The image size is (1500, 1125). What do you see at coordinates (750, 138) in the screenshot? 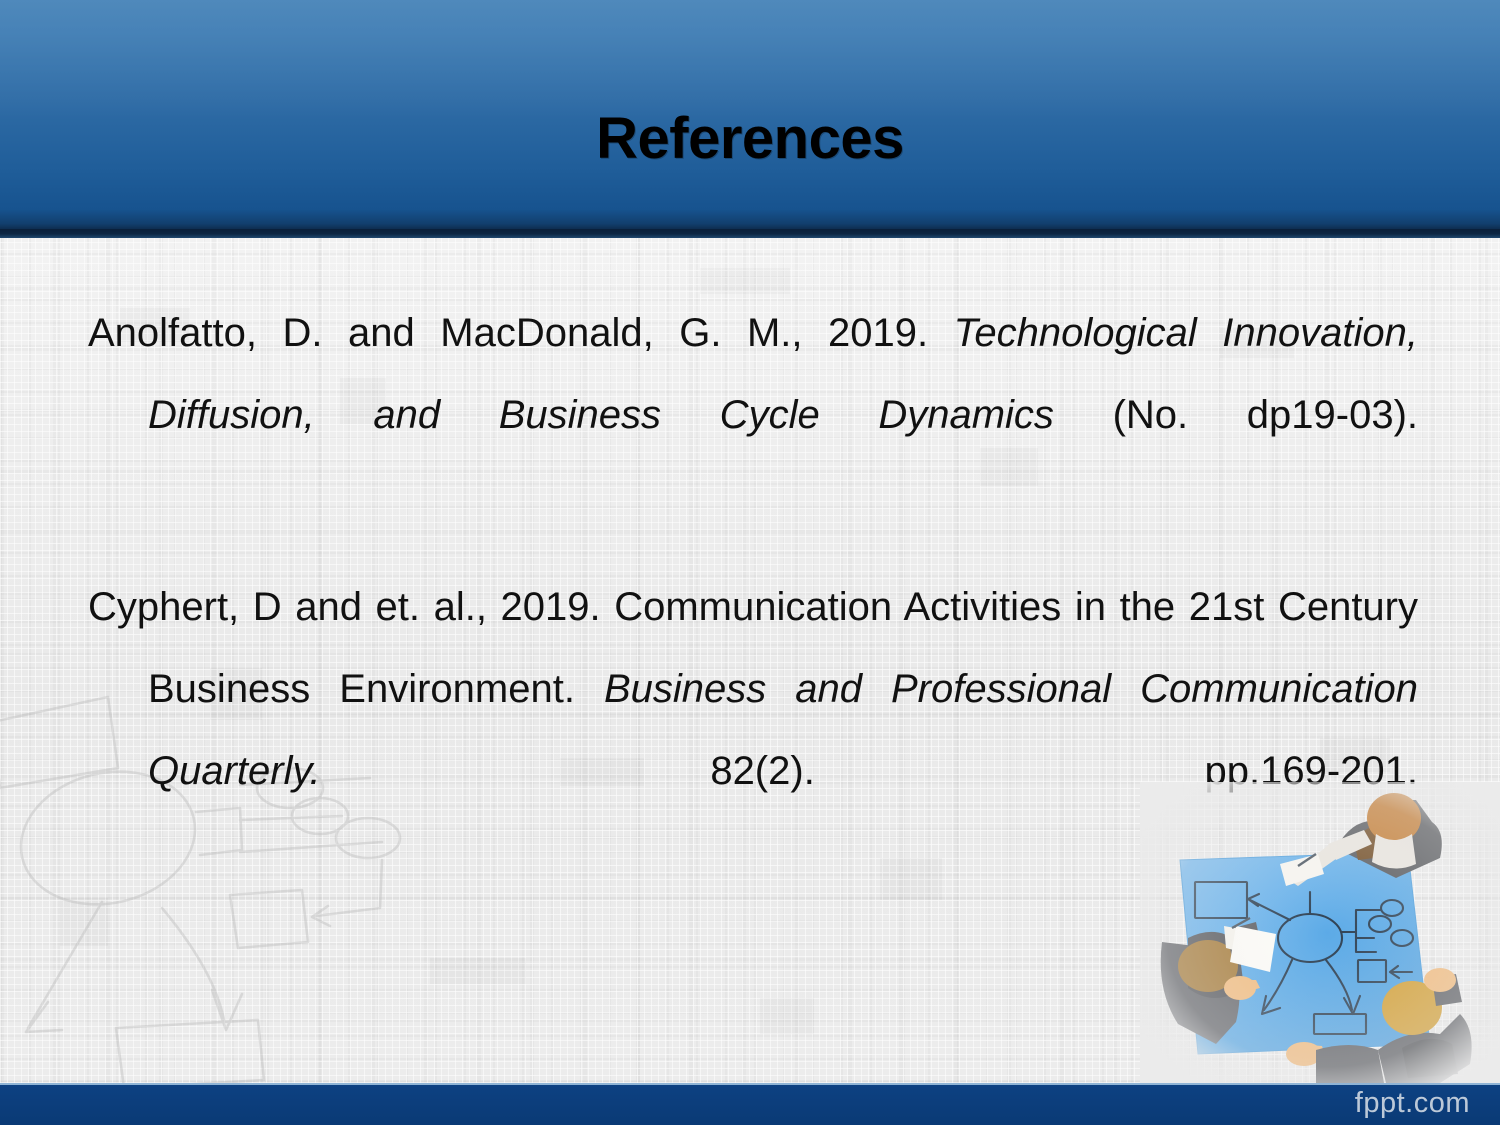
I see `slide-title: References` at bounding box center [750, 138].